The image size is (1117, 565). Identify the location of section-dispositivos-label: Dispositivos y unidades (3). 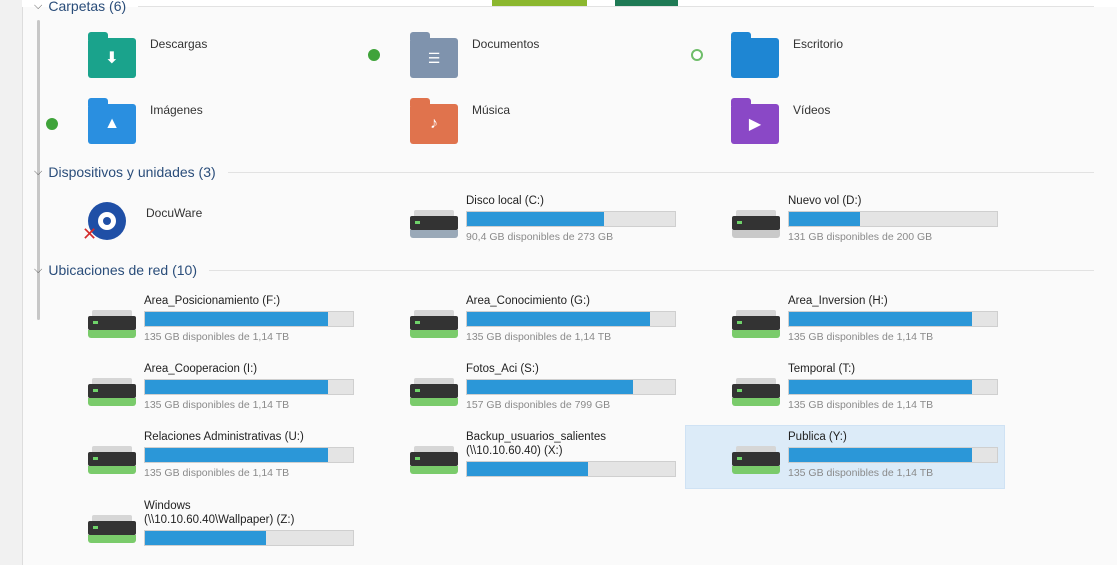
(132, 172).